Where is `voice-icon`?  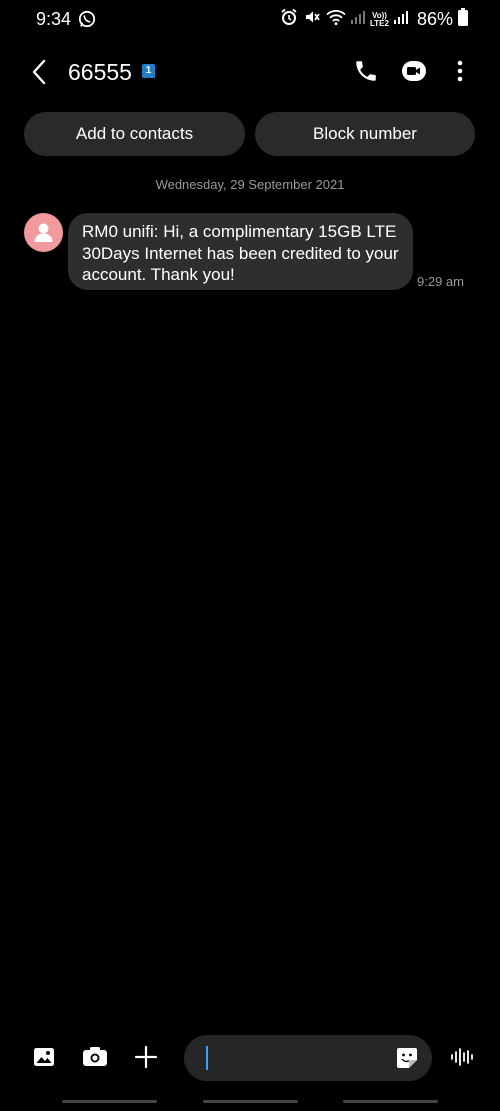 voice-icon is located at coordinates (462, 1057).